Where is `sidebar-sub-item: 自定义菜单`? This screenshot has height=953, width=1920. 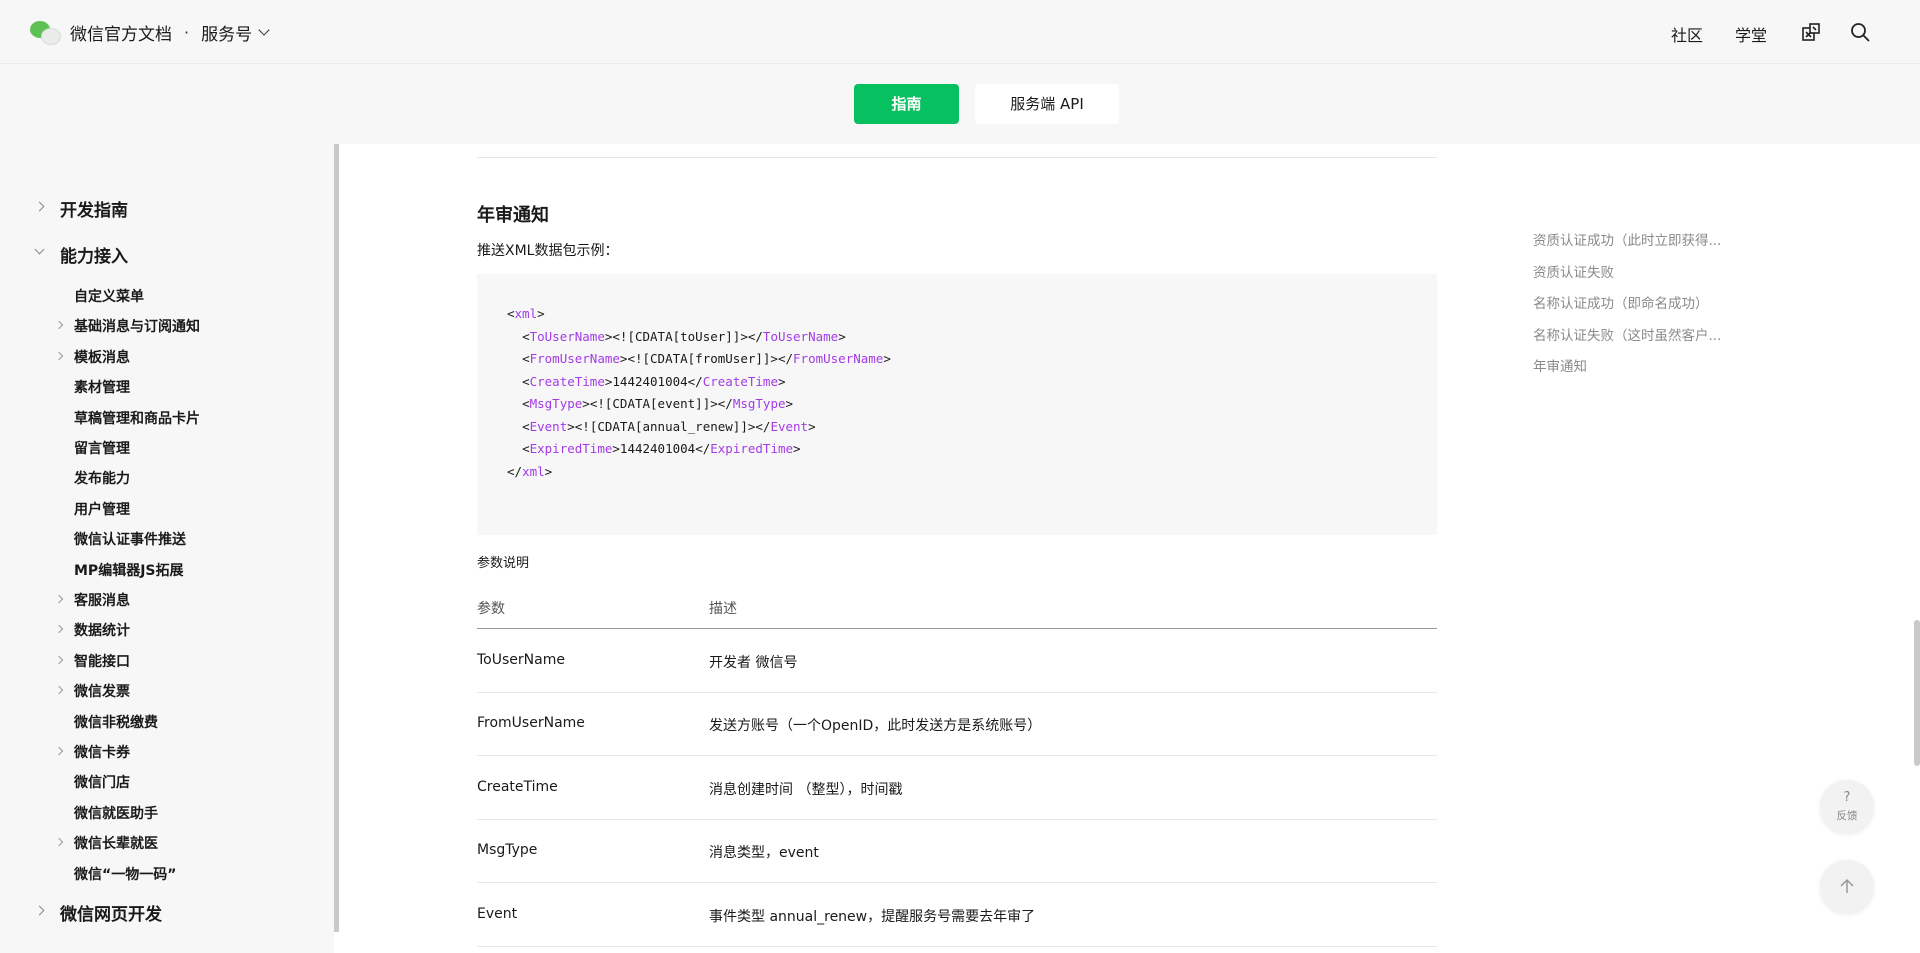
sidebar-sub-item: 自定义菜单 is located at coordinates (109, 296).